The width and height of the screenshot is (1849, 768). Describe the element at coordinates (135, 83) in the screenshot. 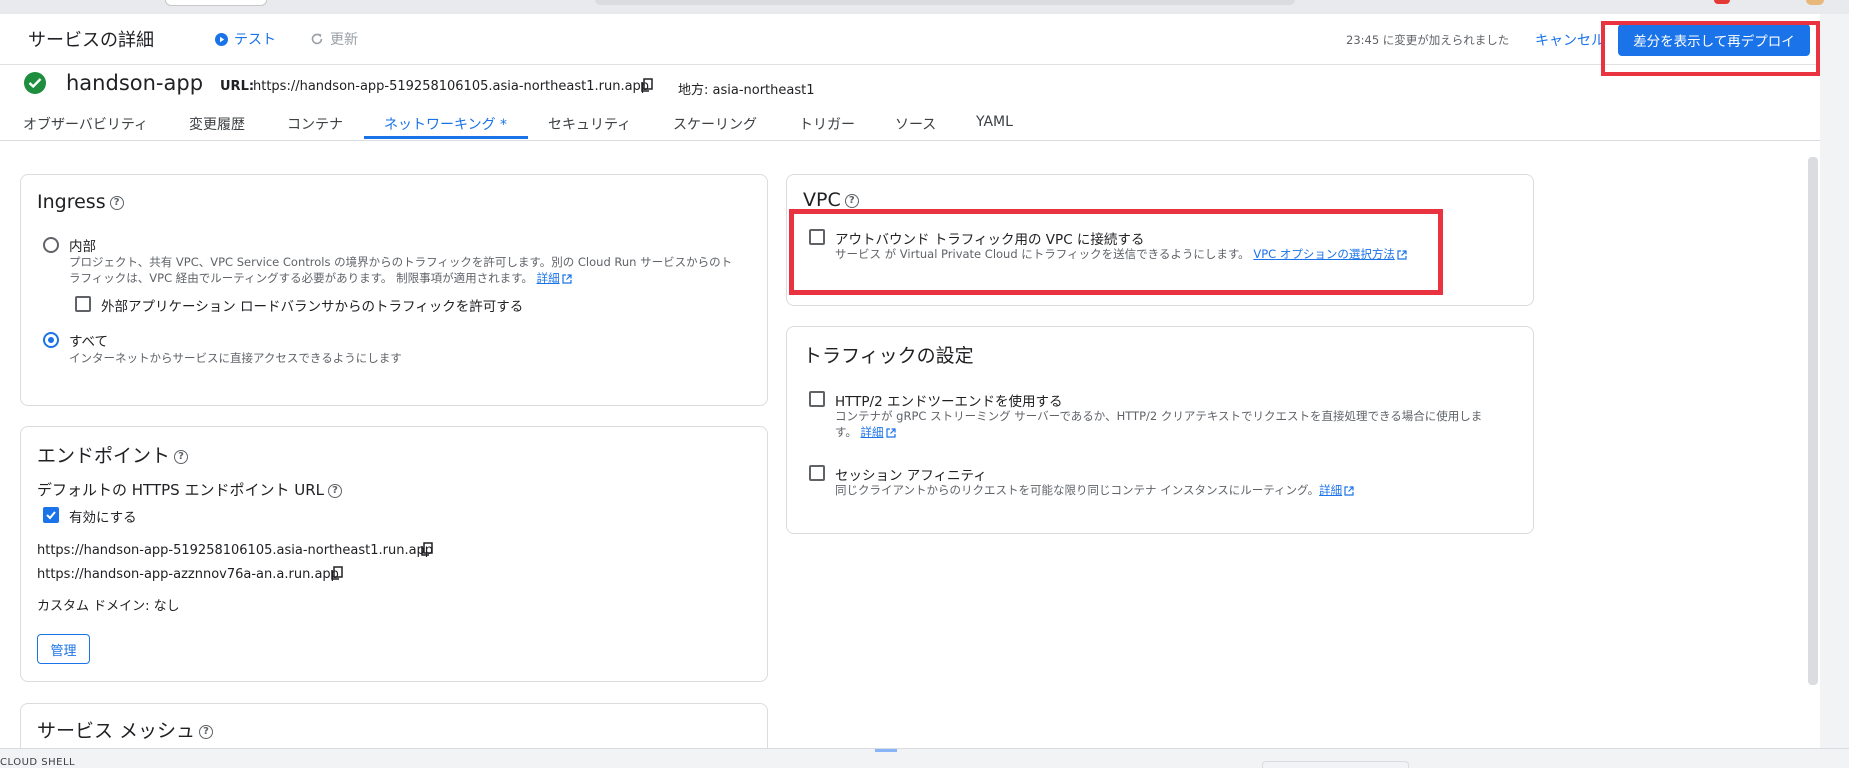

I see `service-name: handson-app` at that location.